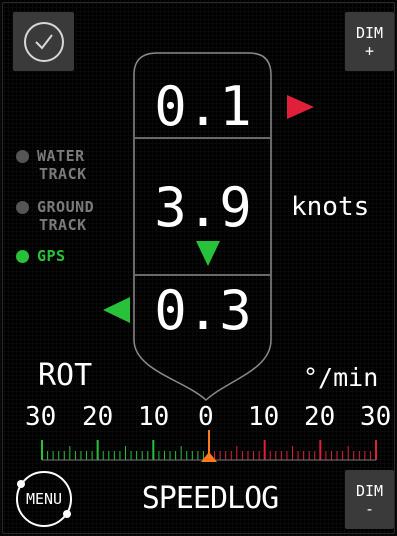  Describe the element at coordinates (208, 253) in the screenshot. I see `center-arrow-icon` at that location.